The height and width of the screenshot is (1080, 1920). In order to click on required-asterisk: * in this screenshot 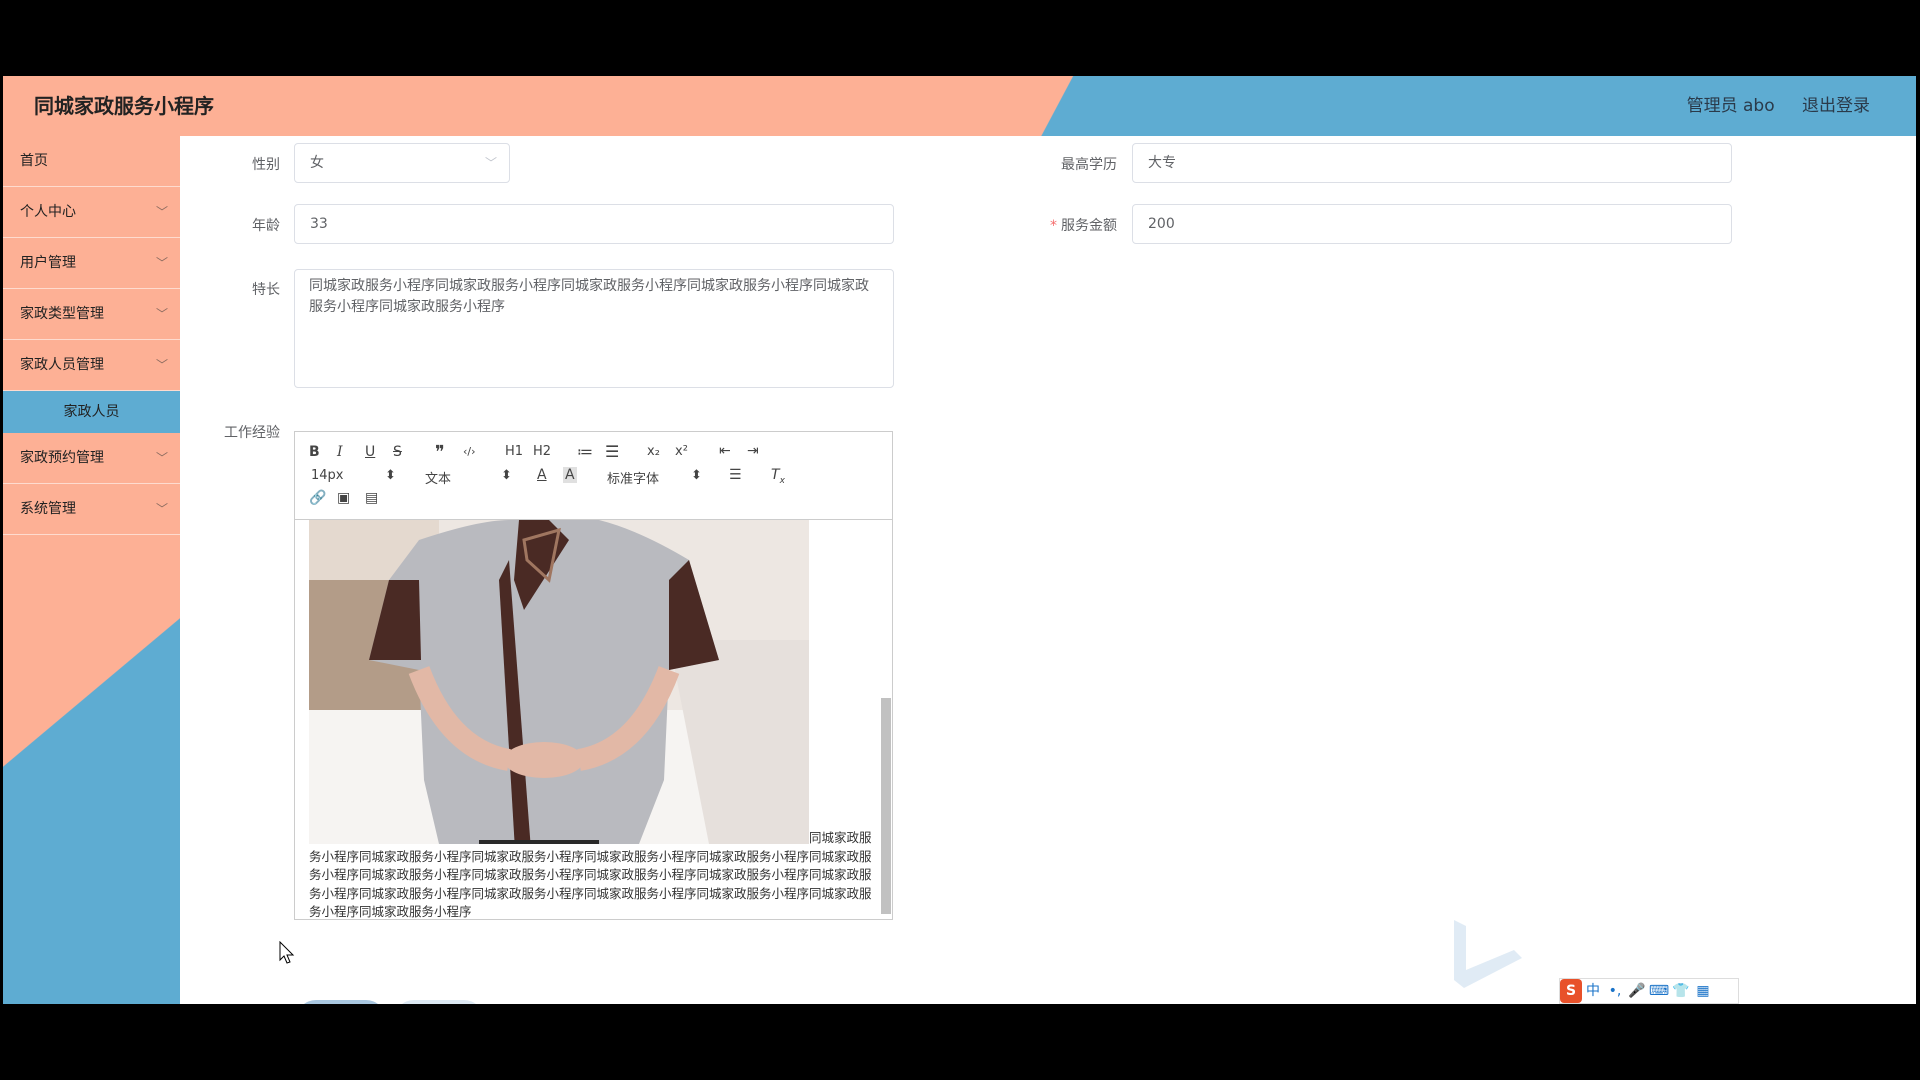, I will do `click(1053, 226)`.